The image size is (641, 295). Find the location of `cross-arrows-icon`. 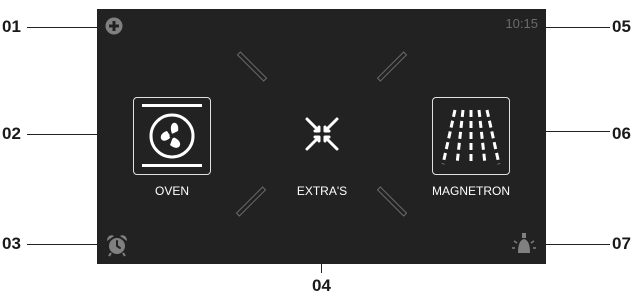

cross-arrows-icon is located at coordinates (322, 134).